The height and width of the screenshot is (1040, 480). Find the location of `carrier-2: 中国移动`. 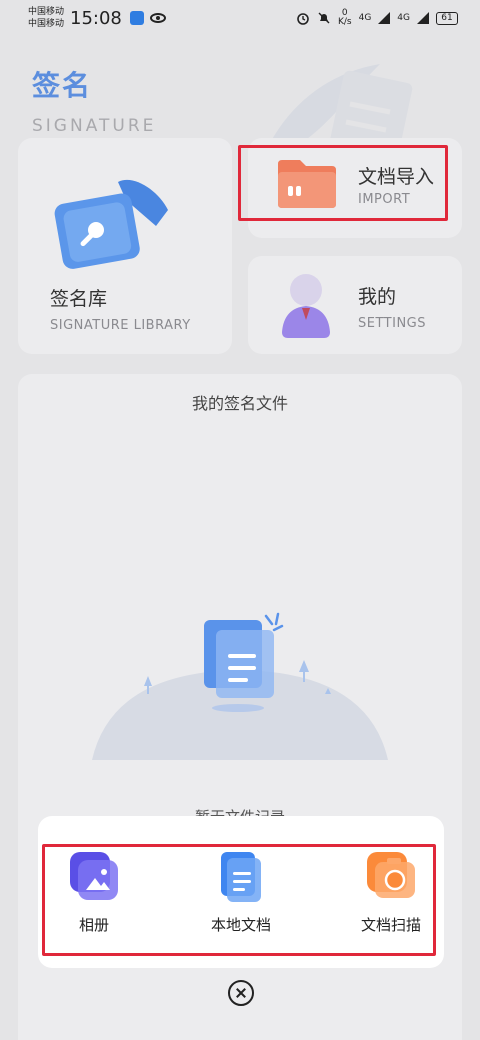

carrier-2: 中国移动 is located at coordinates (46, 24).